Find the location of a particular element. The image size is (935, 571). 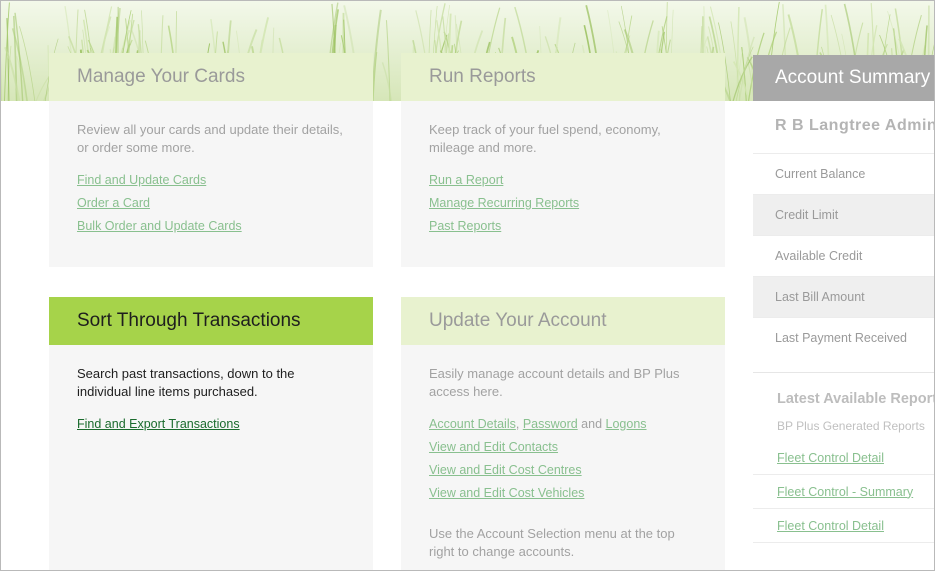

update-account-heading: Update Your Account is located at coordinates (563, 321).